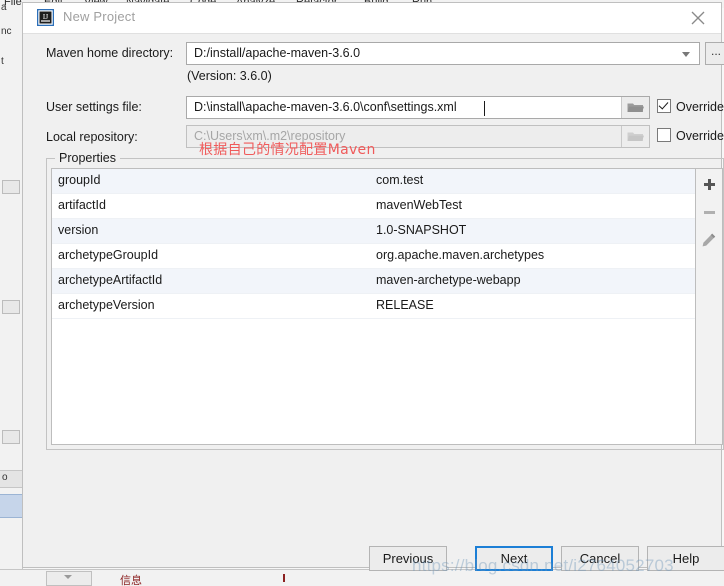 The image size is (724, 586). I want to click on close-button, so click(698, 18).